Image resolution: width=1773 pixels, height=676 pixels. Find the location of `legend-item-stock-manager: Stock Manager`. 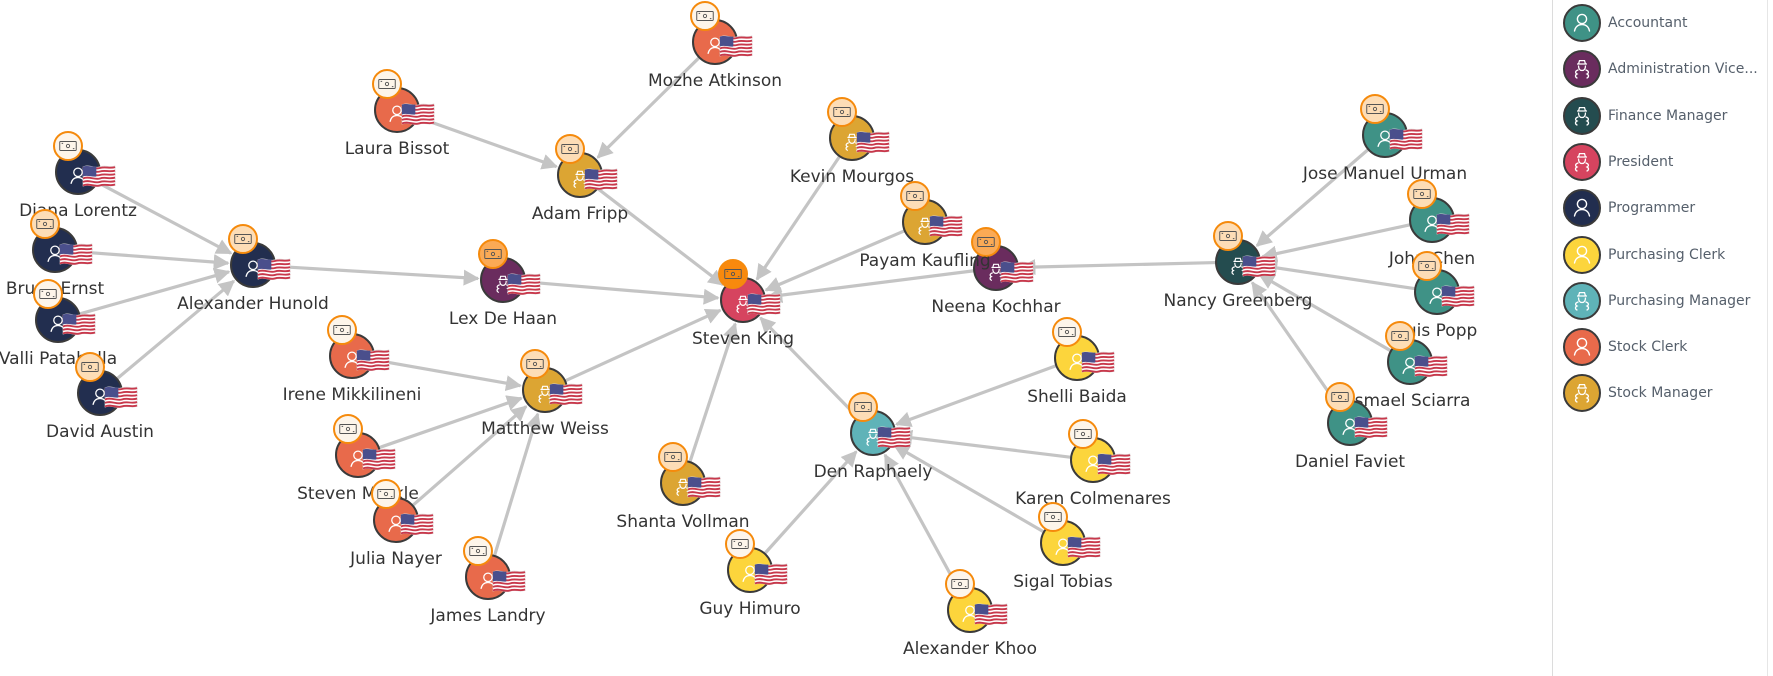

legend-item-stock-manager: Stock Manager is located at coordinates (1638, 393).